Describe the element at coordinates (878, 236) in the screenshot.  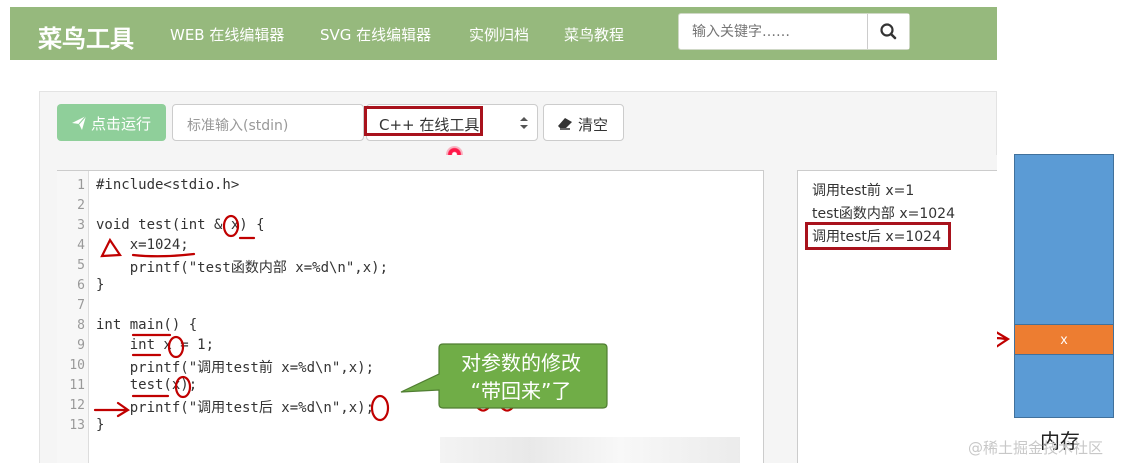
I see `output-highlight-box` at that location.